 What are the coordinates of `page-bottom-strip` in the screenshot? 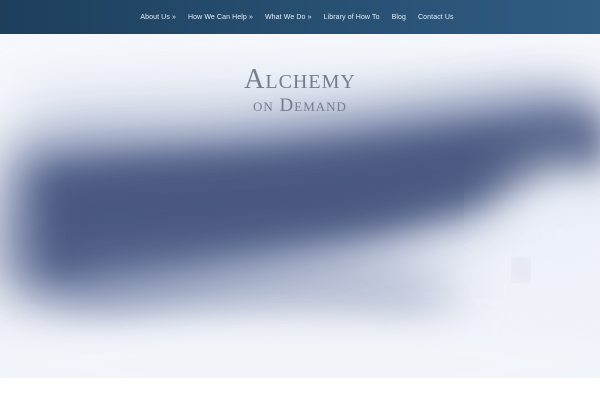 It's located at (300, 389).